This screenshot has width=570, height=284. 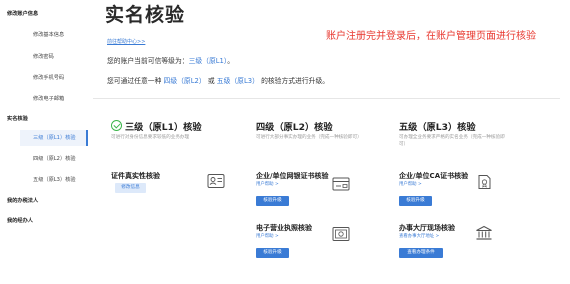 What do you see at coordinates (135, 176) in the screenshot?
I see `card-l1-item-title: 证件真实性核验` at bounding box center [135, 176].